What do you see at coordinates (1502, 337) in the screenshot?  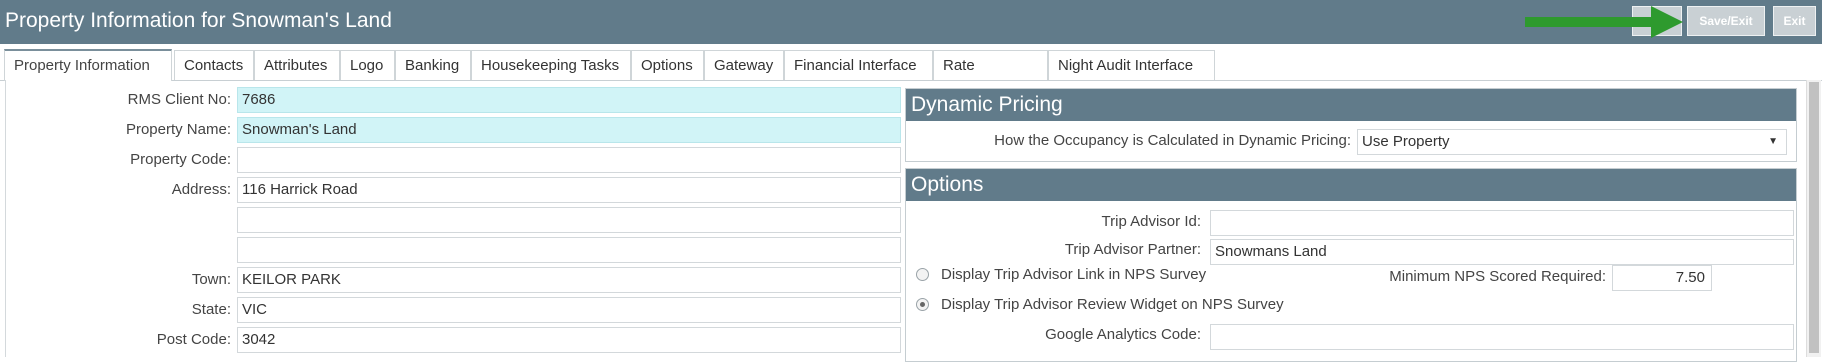 I see `google-analytics-field` at bounding box center [1502, 337].